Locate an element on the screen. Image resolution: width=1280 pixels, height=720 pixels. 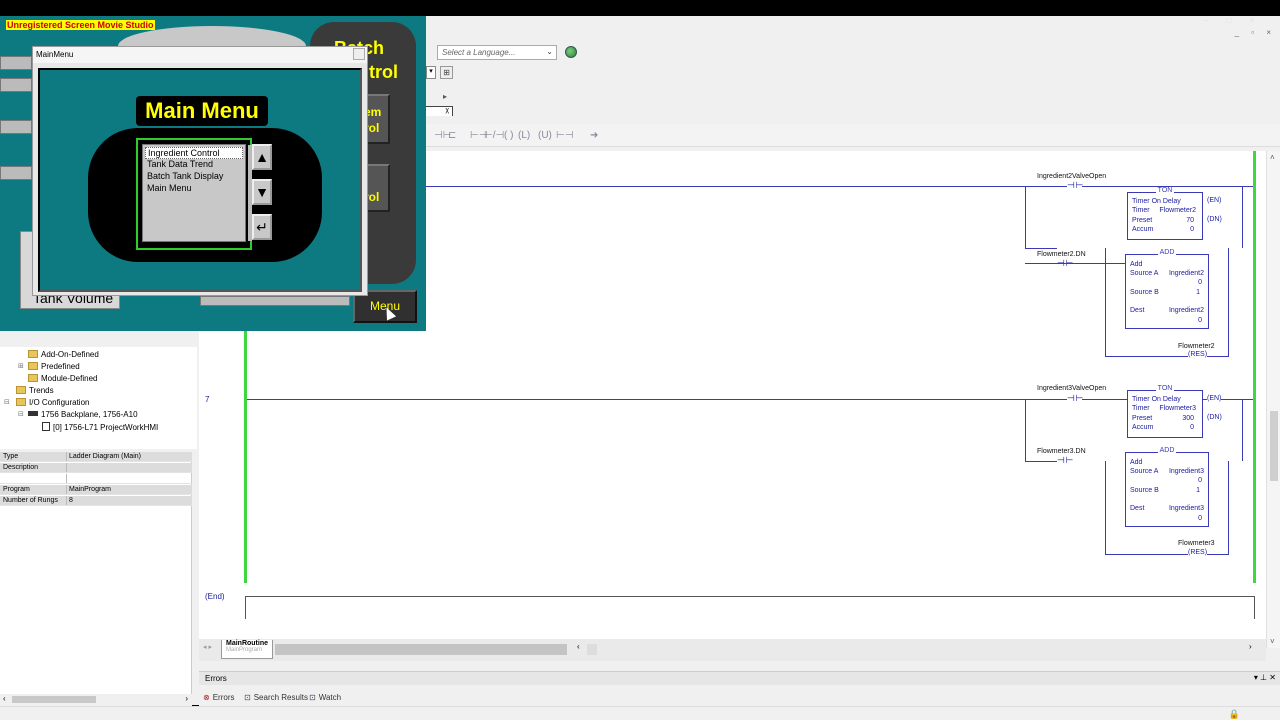
list-item-batch-tank-display: Batch Tank Display is located at coordinates (185, 176).